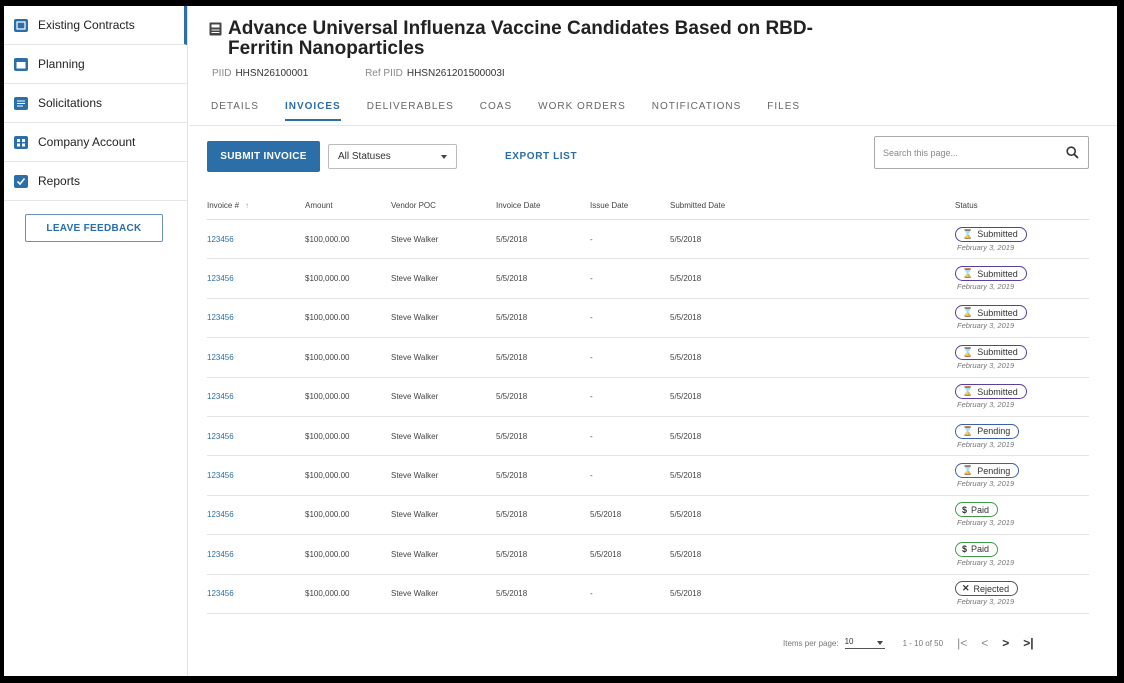  I want to click on status-badge: ⌛ Pending, so click(987, 431).